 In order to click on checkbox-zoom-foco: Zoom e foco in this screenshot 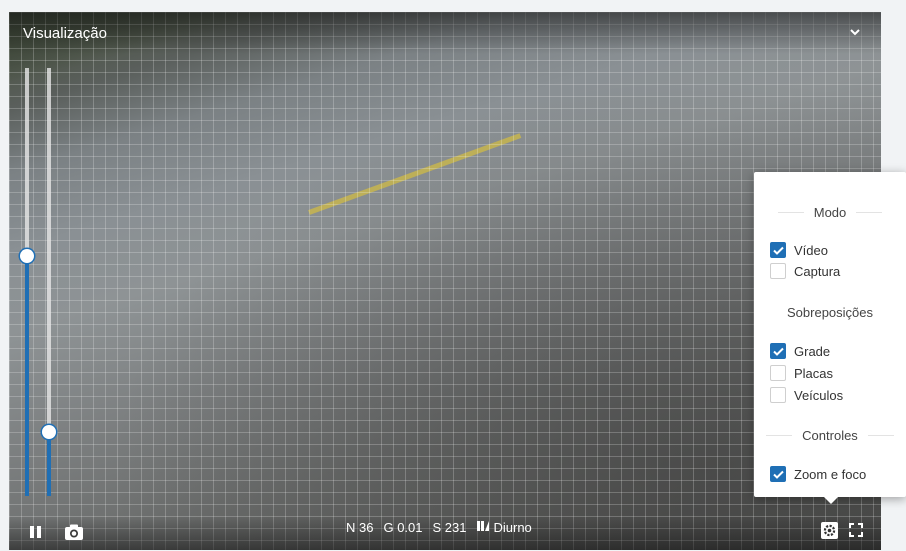, I will do `click(818, 474)`.